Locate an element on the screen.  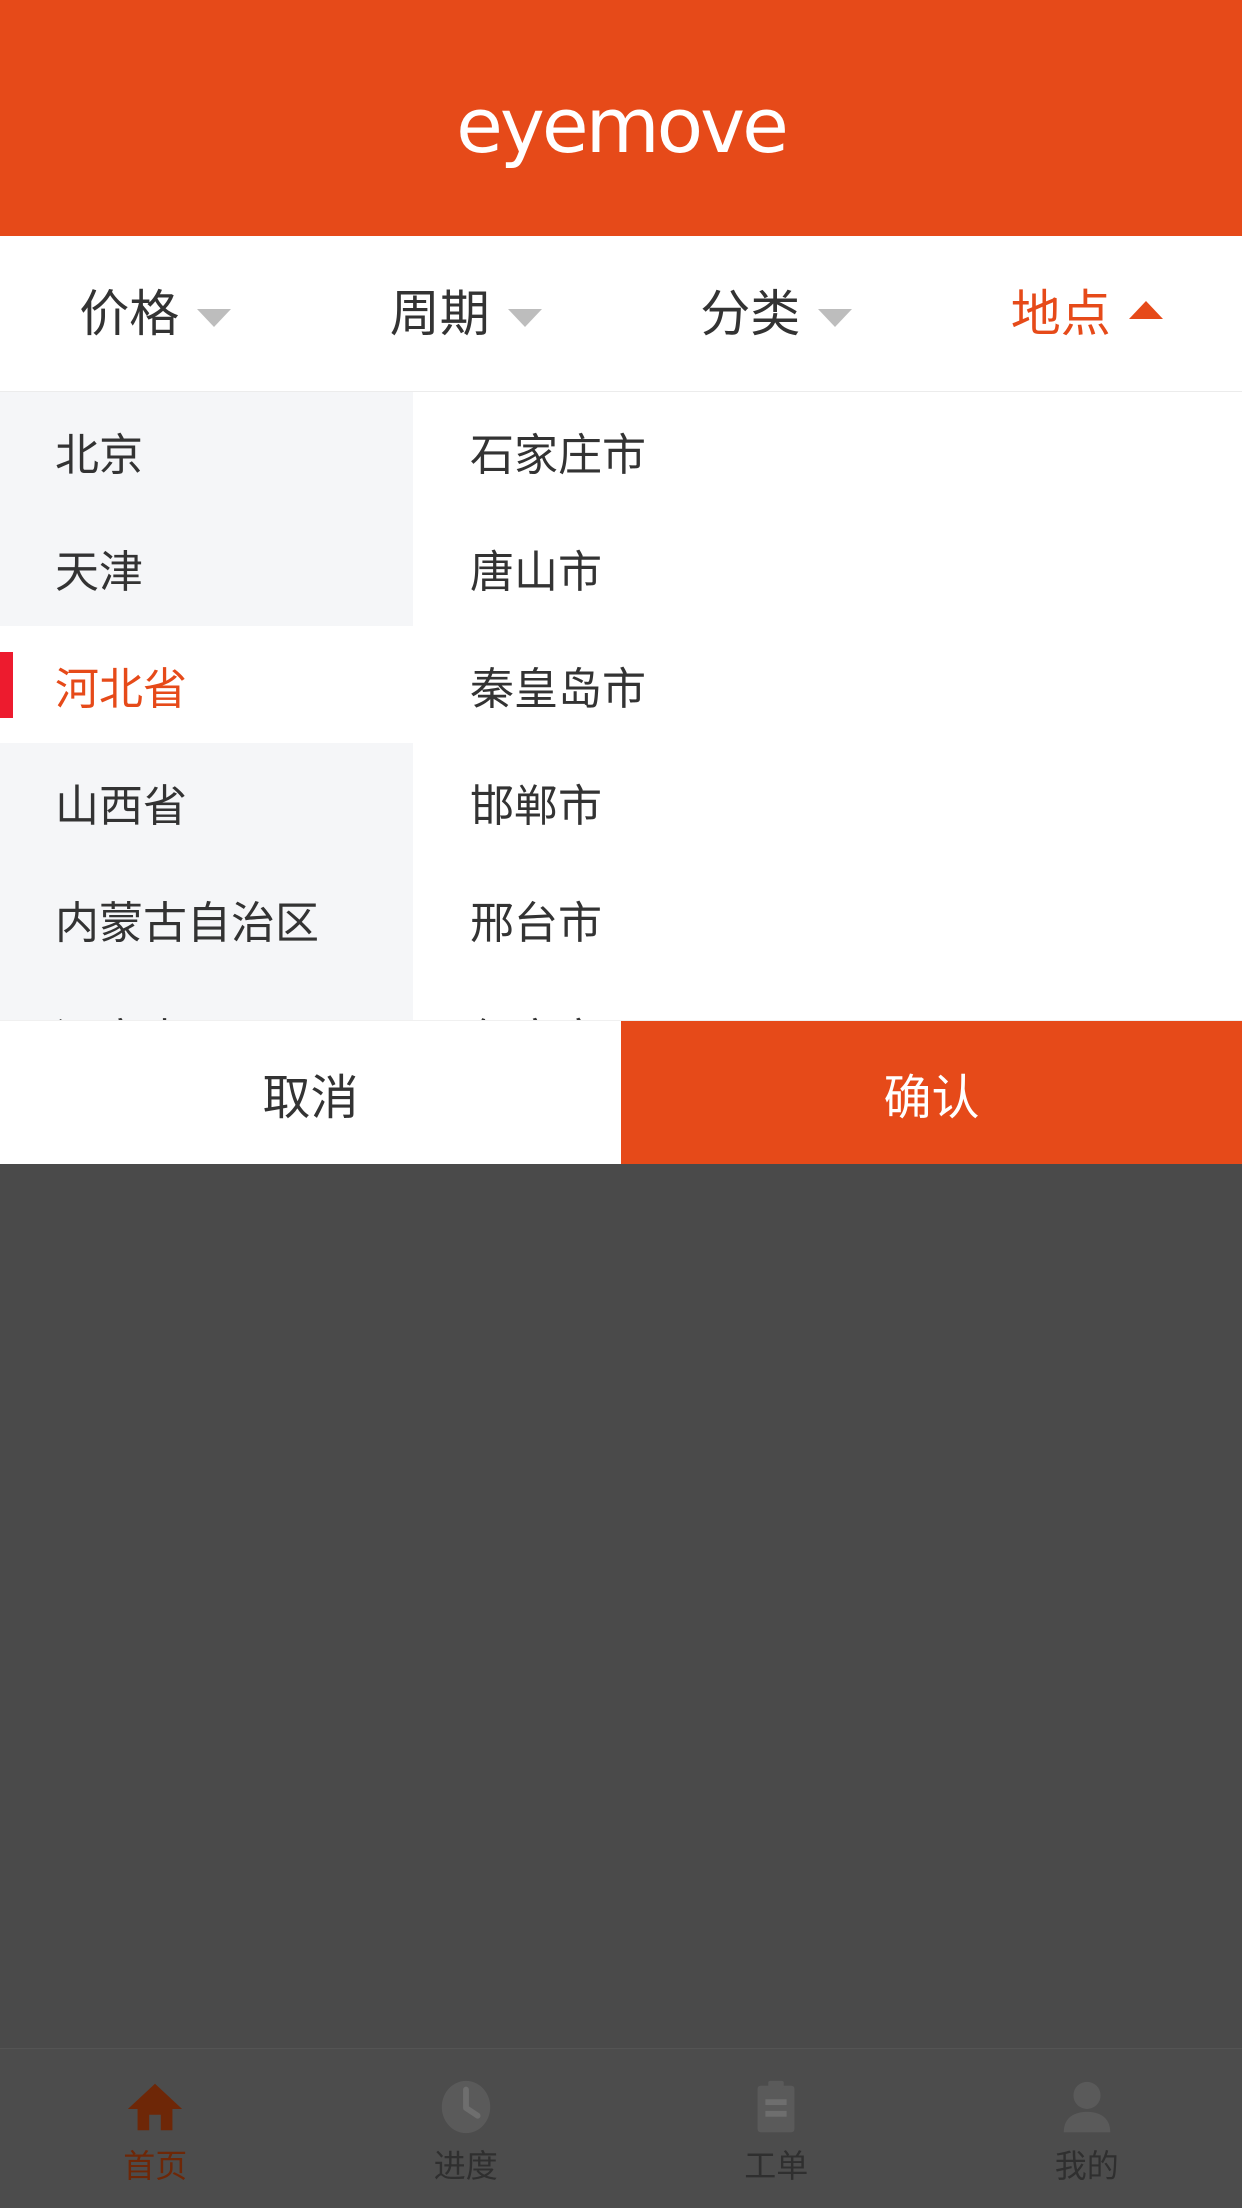
tab-workorder: 工单 is located at coordinates (776, 2128).